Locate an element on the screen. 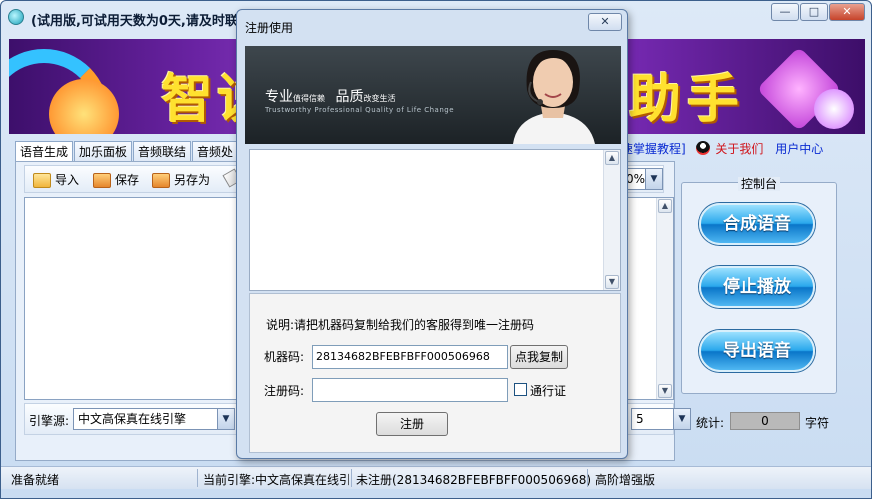 The width and height of the screenshot is (872, 499). folder-icon is located at coordinates (42, 180).